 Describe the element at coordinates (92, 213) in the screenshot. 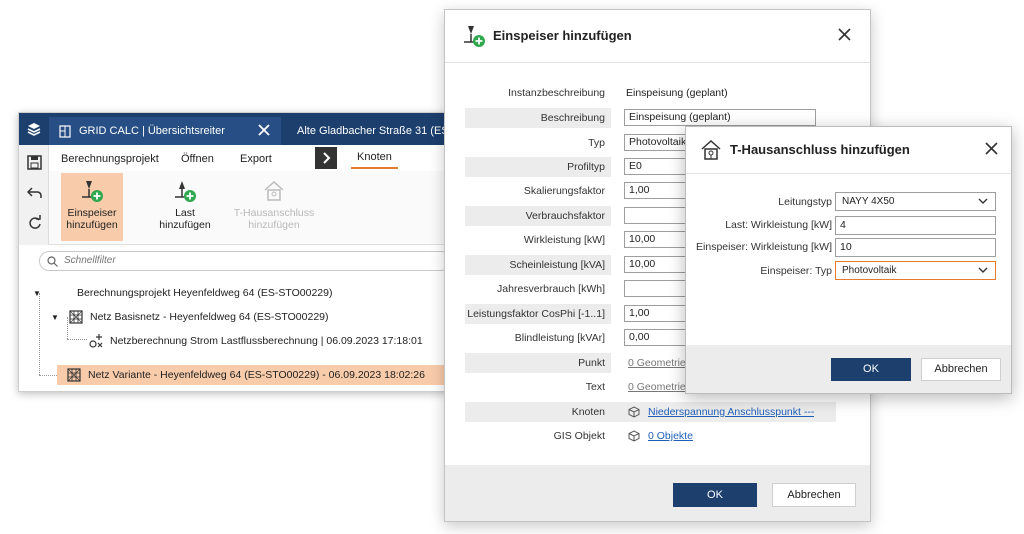

I see `ribbon-label: Einspeiser` at that location.